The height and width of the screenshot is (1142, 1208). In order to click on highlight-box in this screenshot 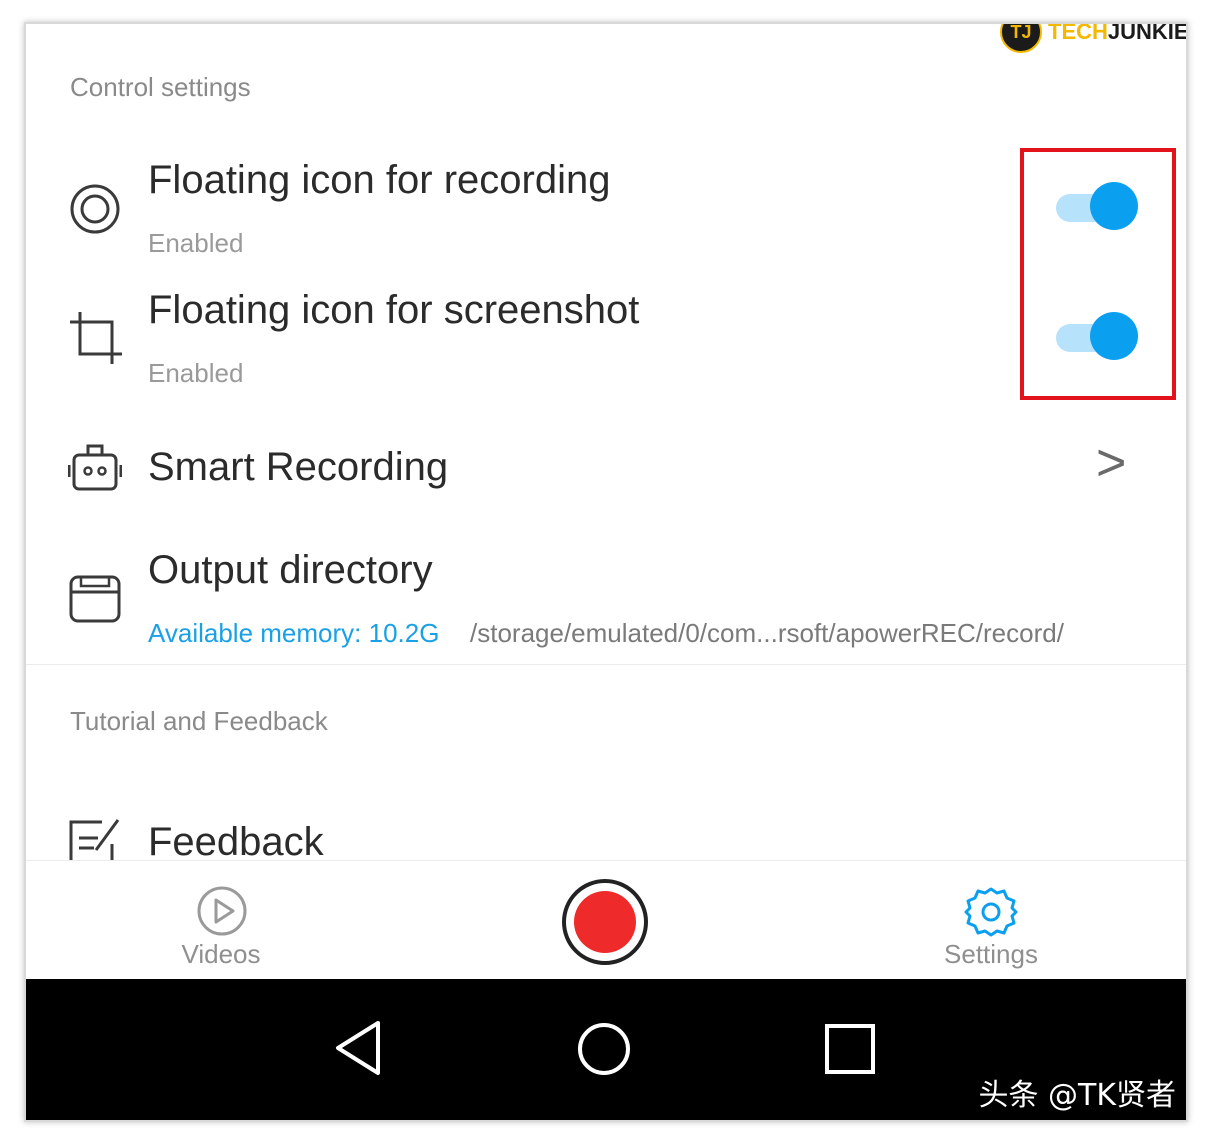, I will do `click(1098, 274)`.